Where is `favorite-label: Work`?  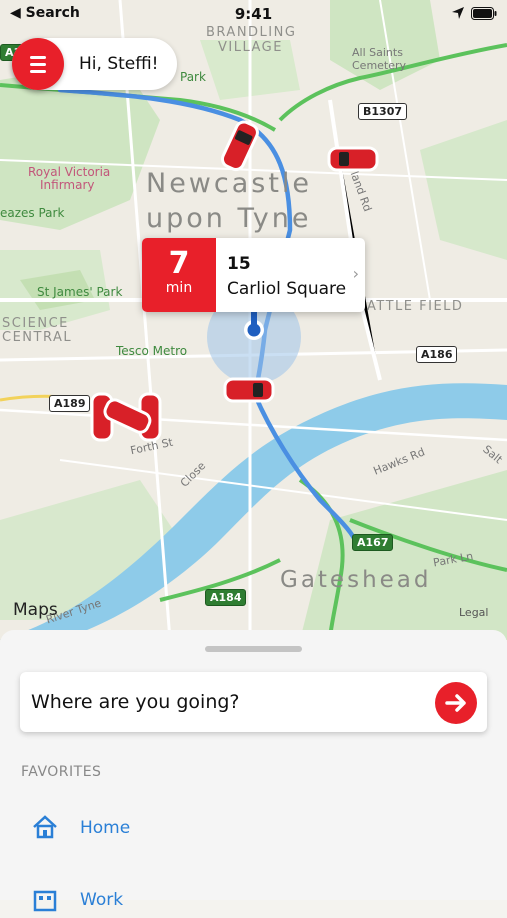 favorite-label: Work is located at coordinates (102, 900).